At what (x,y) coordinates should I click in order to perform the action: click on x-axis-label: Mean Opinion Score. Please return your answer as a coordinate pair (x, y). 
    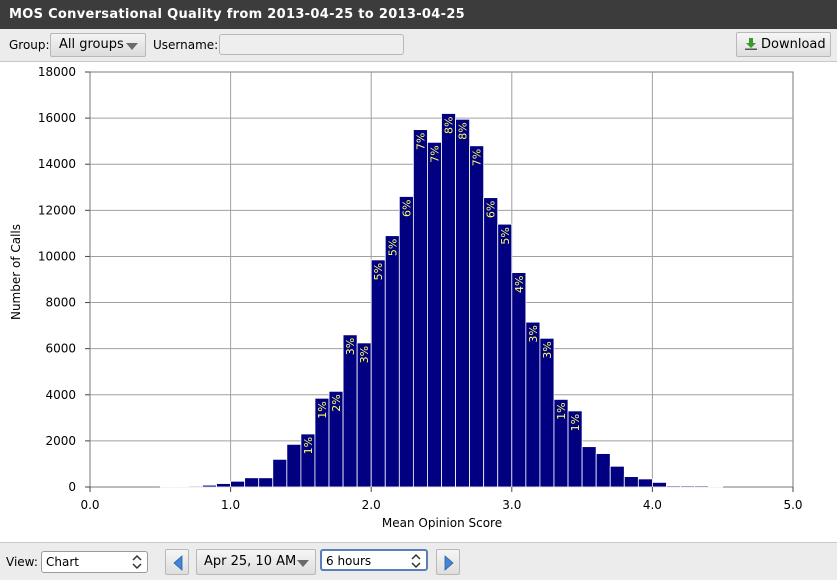
    Looking at the image, I should click on (442, 523).